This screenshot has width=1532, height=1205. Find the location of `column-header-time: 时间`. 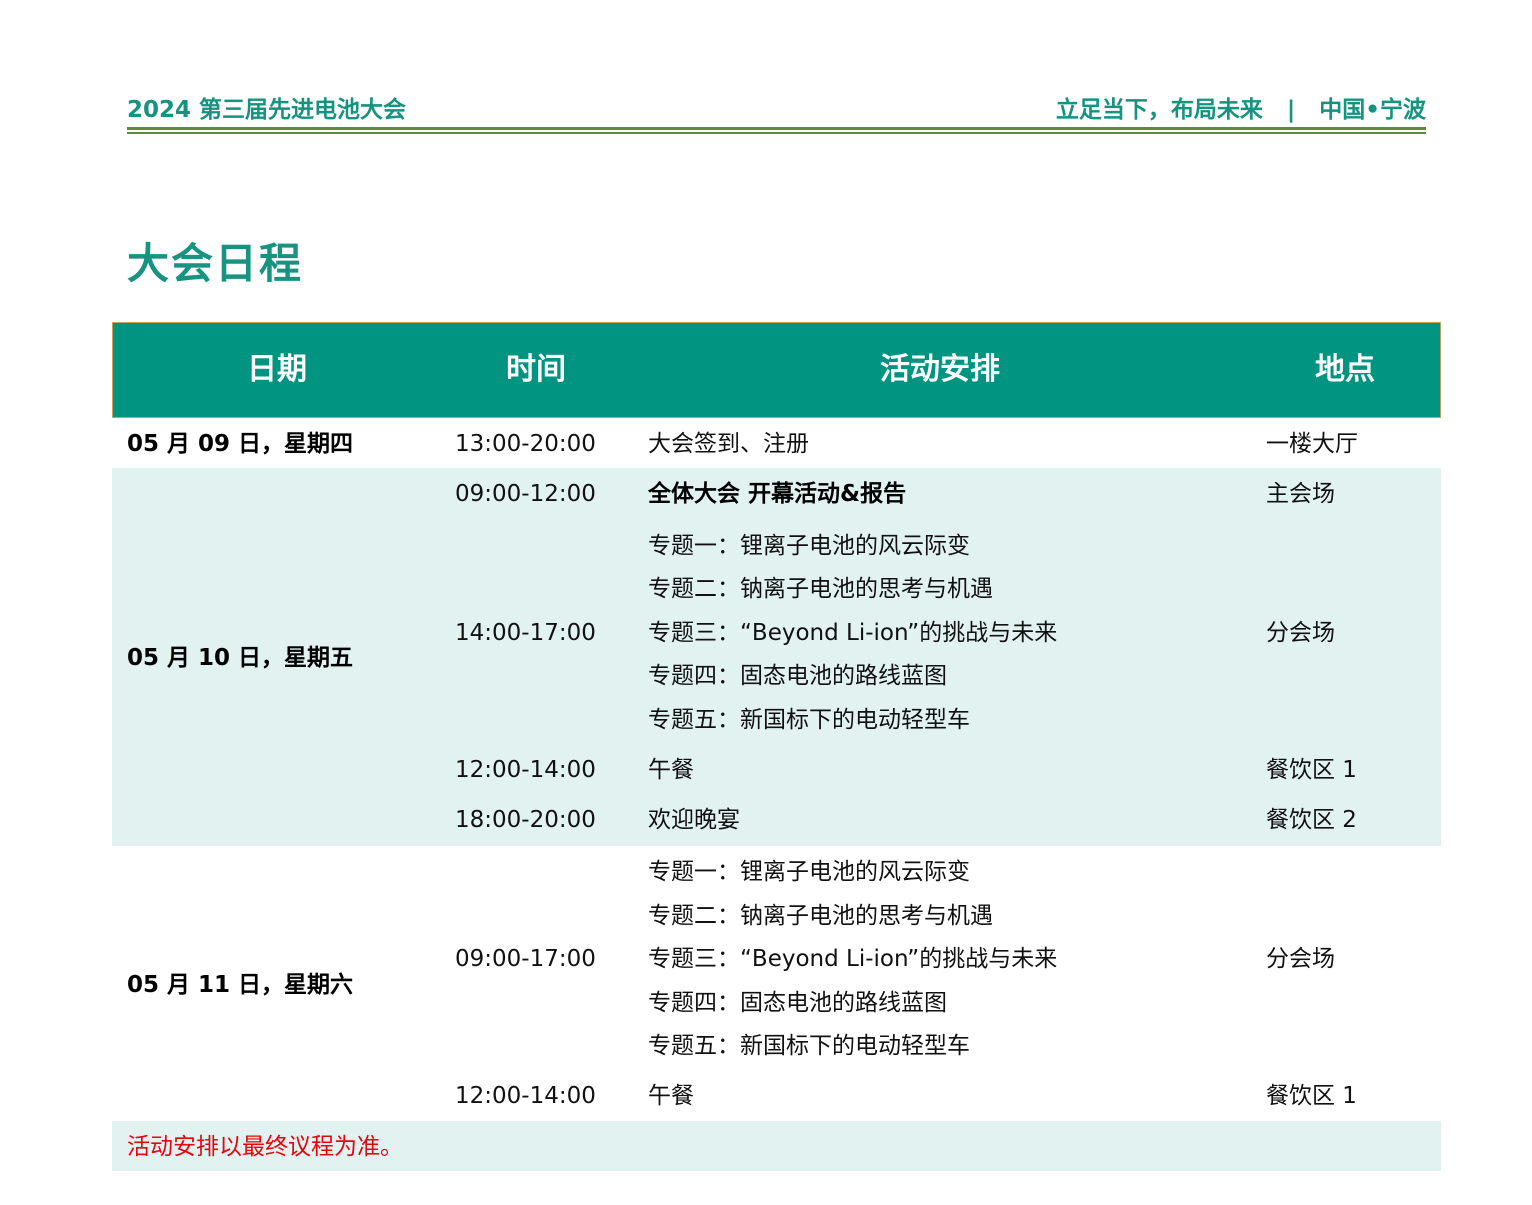

column-header-time: 时间 is located at coordinates (536, 369).